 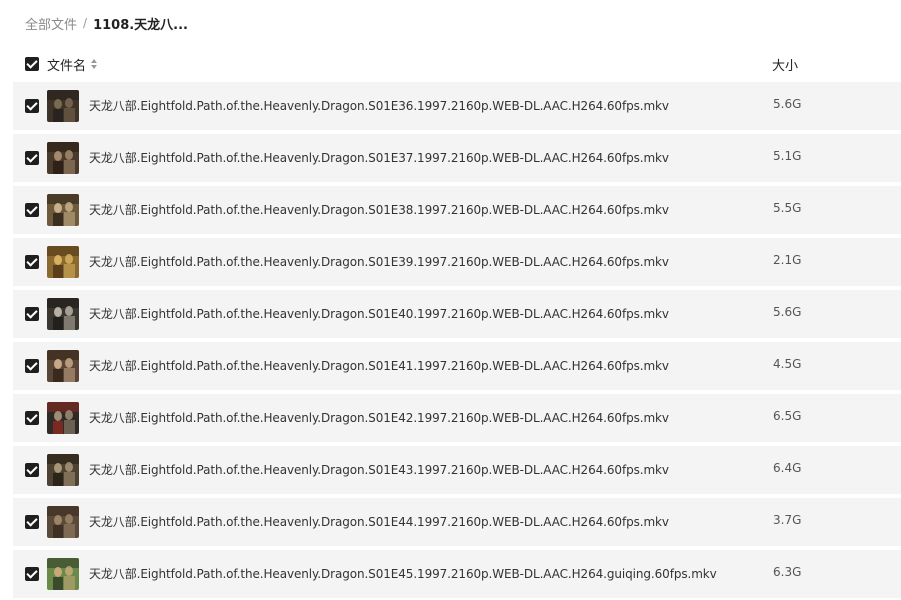 What do you see at coordinates (787, 468) in the screenshot?
I see `file-size: 6.4G` at bounding box center [787, 468].